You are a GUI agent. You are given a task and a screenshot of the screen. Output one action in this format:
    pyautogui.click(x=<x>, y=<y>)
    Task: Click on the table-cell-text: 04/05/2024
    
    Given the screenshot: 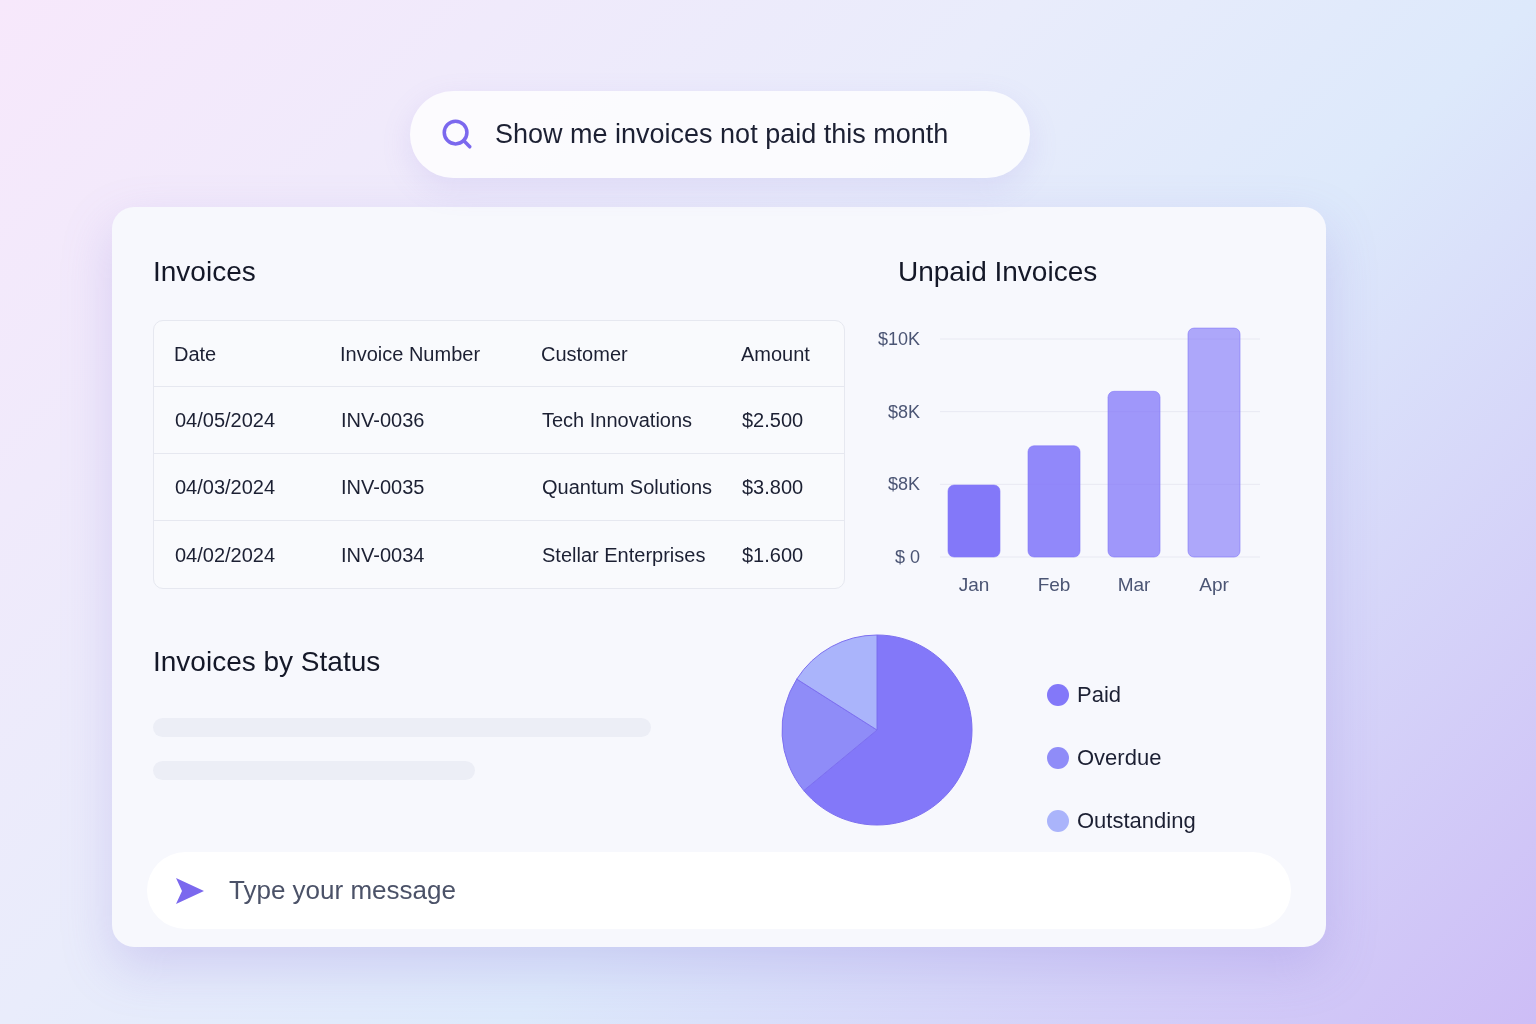 What is the action you would take?
    pyautogui.click(x=226, y=420)
    